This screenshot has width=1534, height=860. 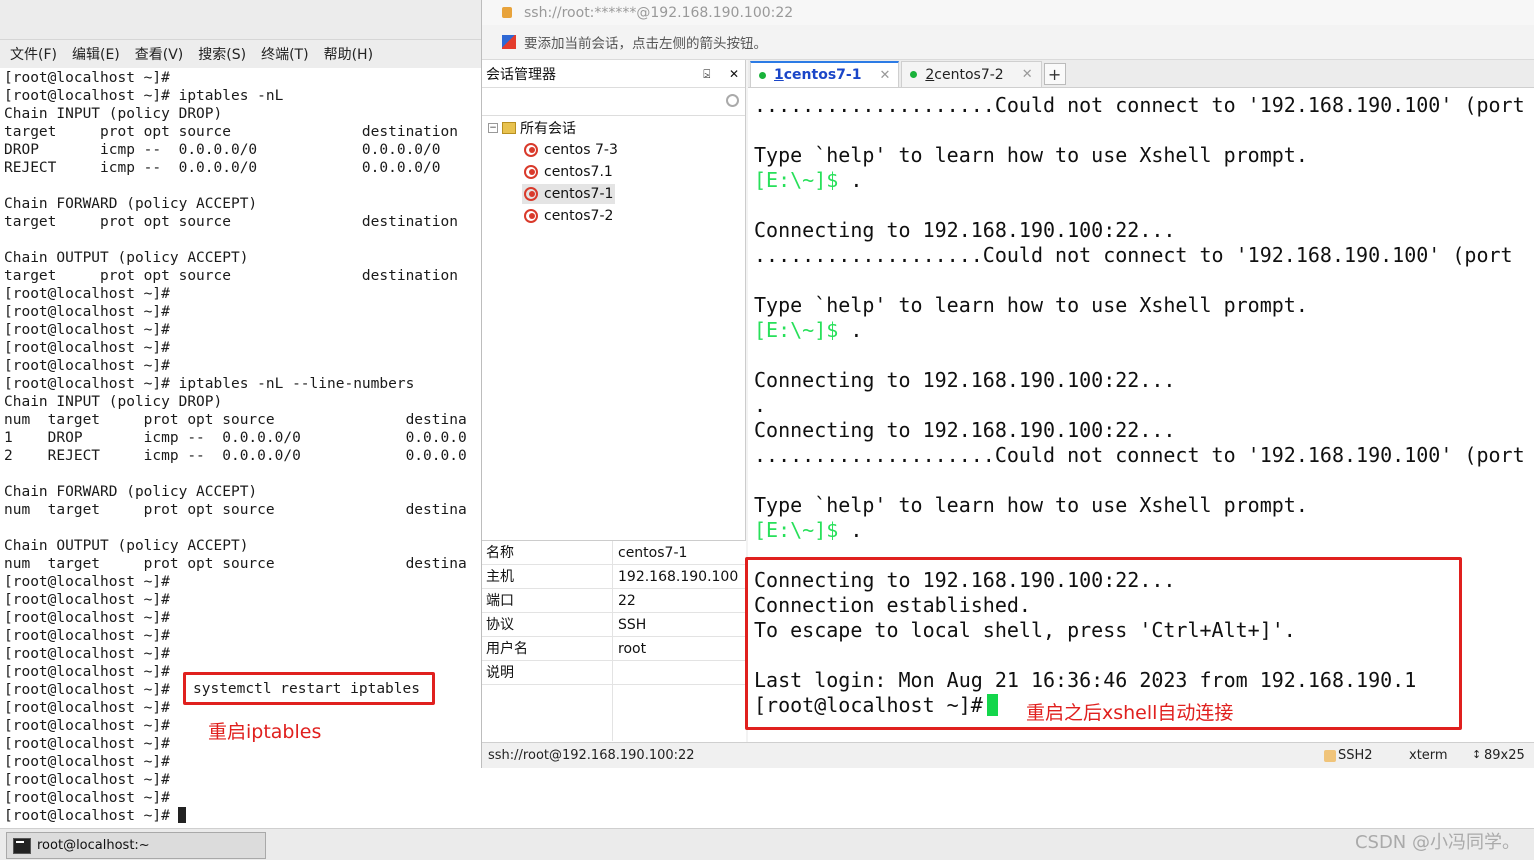 I want to click on session-item: centos7.1, so click(x=568, y=172).